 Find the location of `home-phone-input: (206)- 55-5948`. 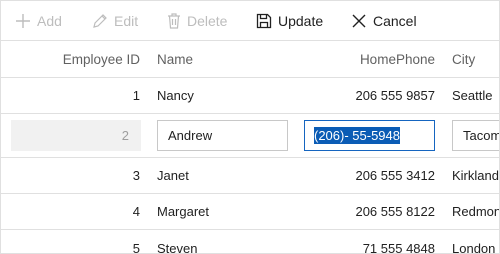

home-phone-input: (206)- 55-5948 is located at coordinates (369, 135).